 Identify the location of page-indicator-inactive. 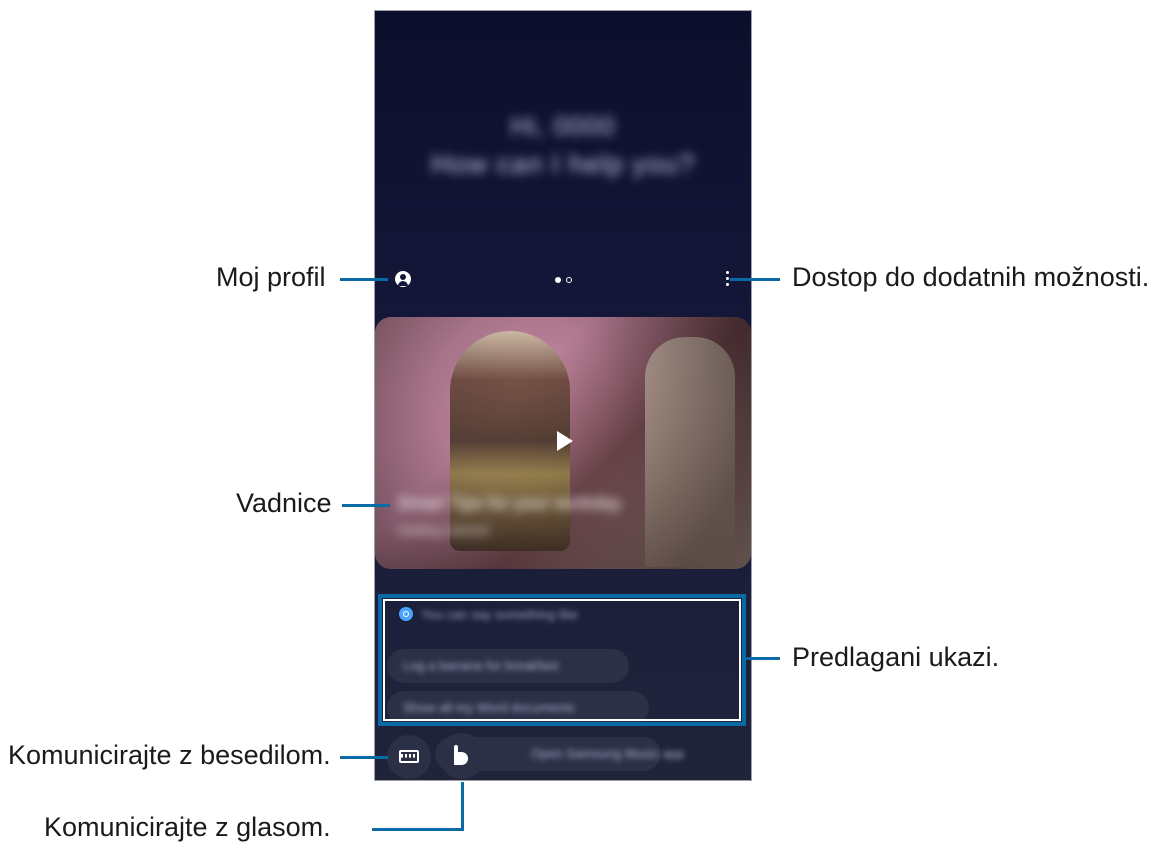
(569, 280).